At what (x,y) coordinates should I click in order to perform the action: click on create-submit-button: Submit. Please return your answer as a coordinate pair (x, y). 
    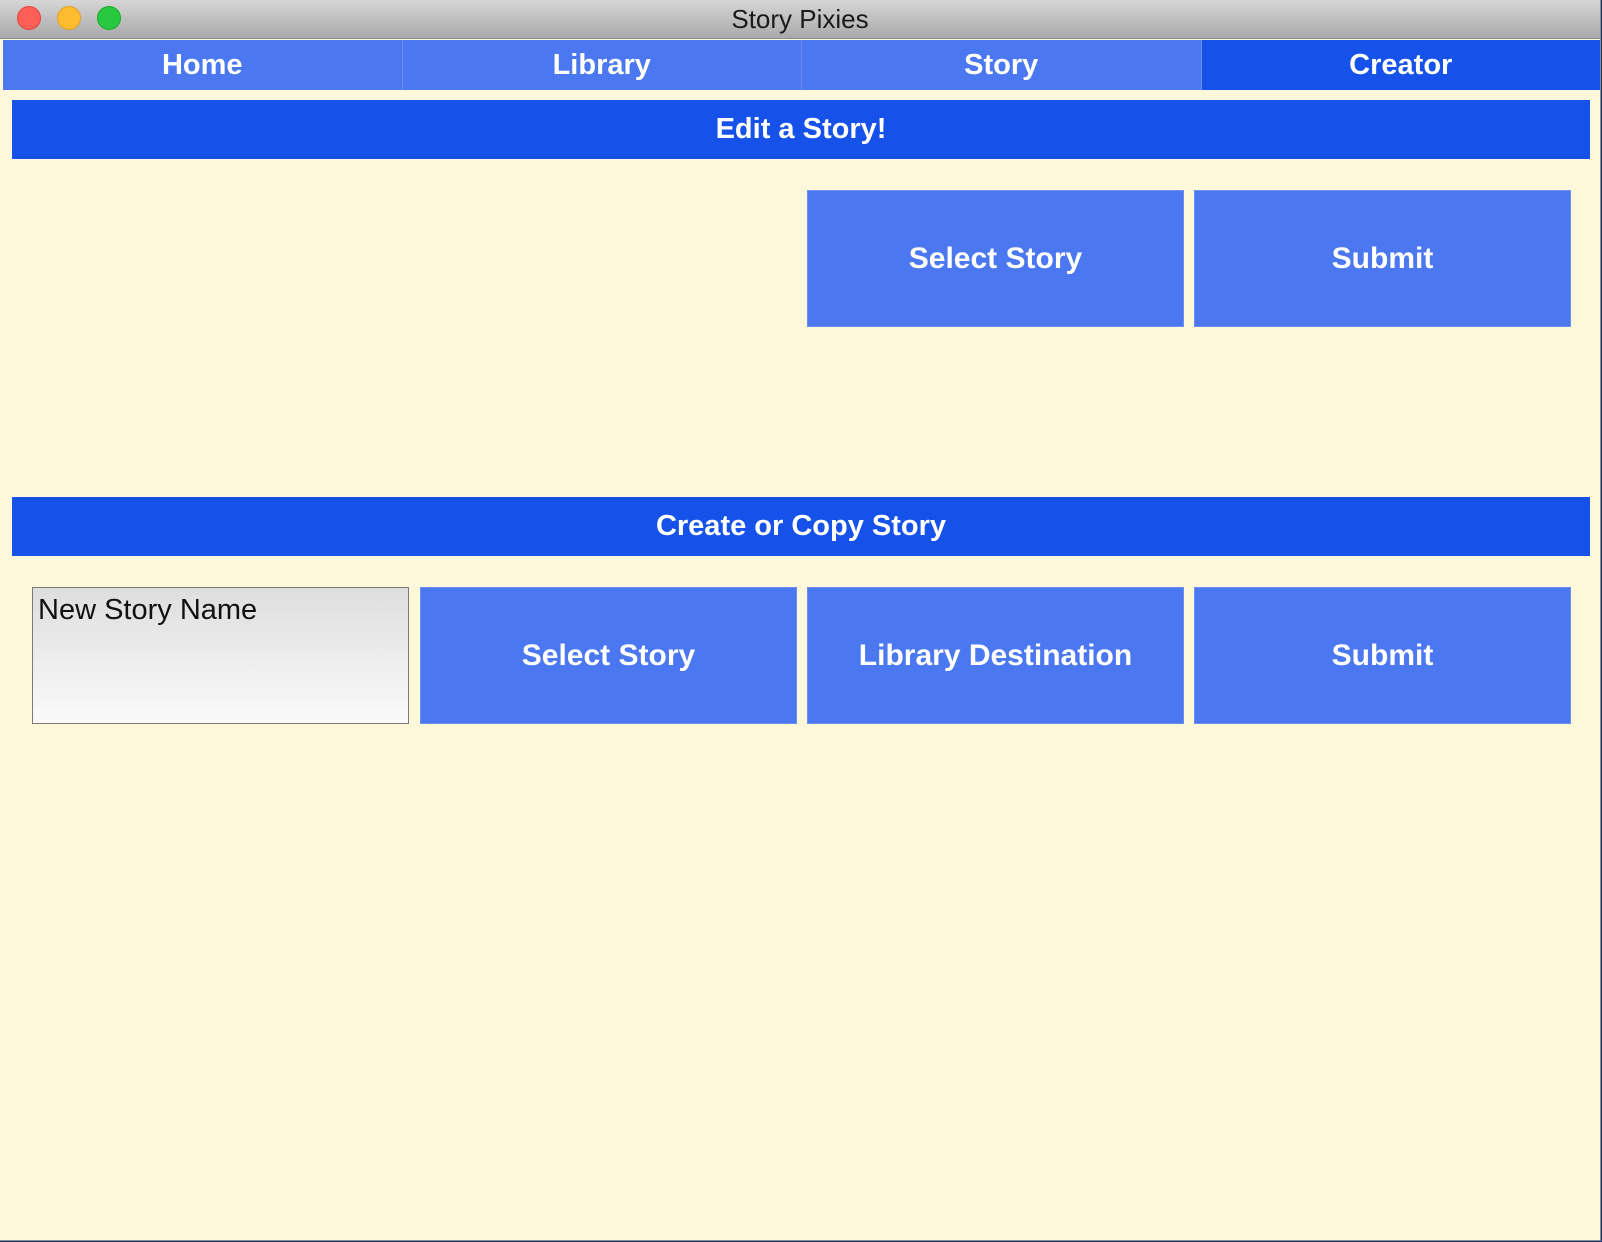
    Looking at the image, I should click on (1382, 655).